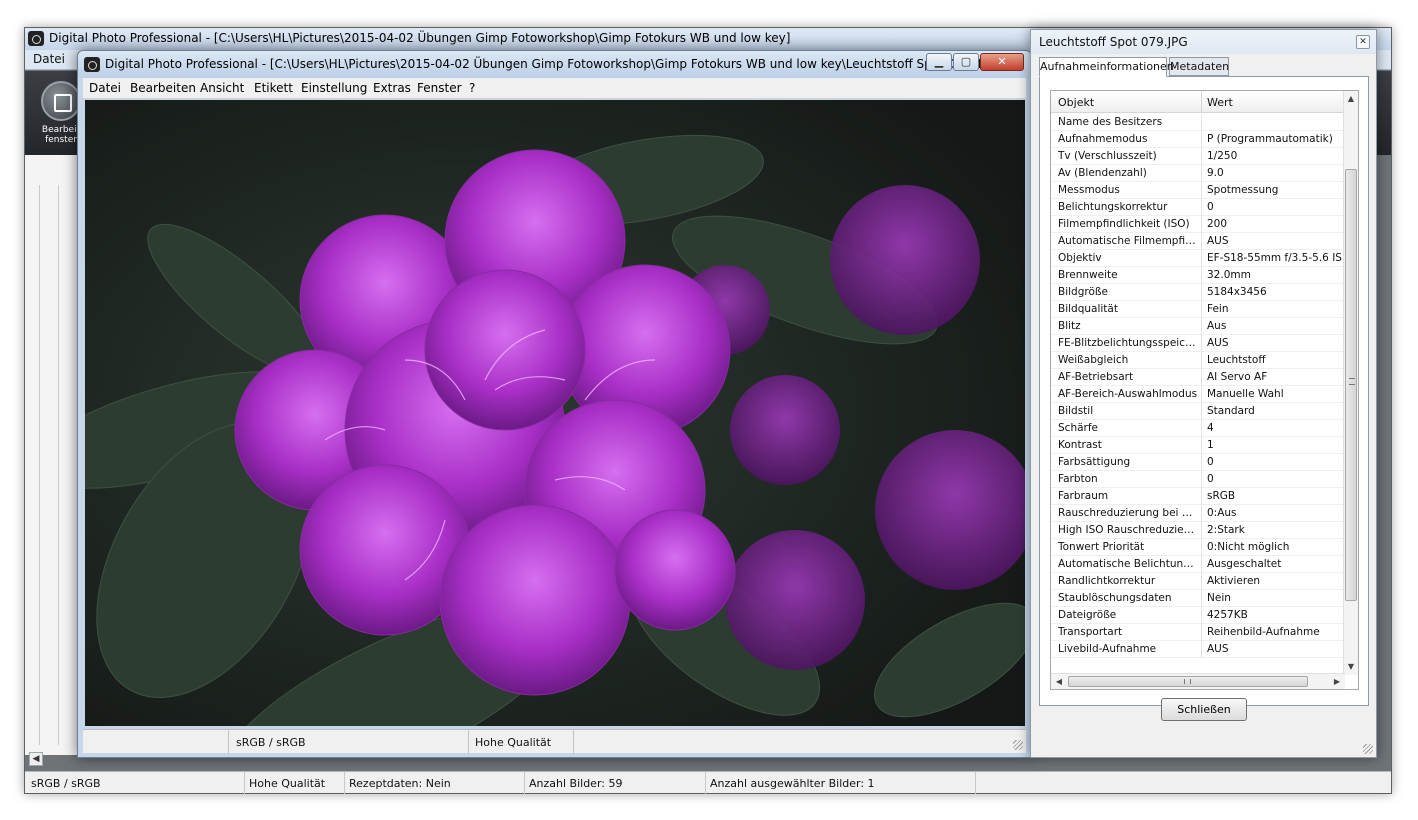 The image size is (1418, 820). Describe the element at coordinates (392, 88) in the screenshot. I see `menu-extras: Extras` at that location.